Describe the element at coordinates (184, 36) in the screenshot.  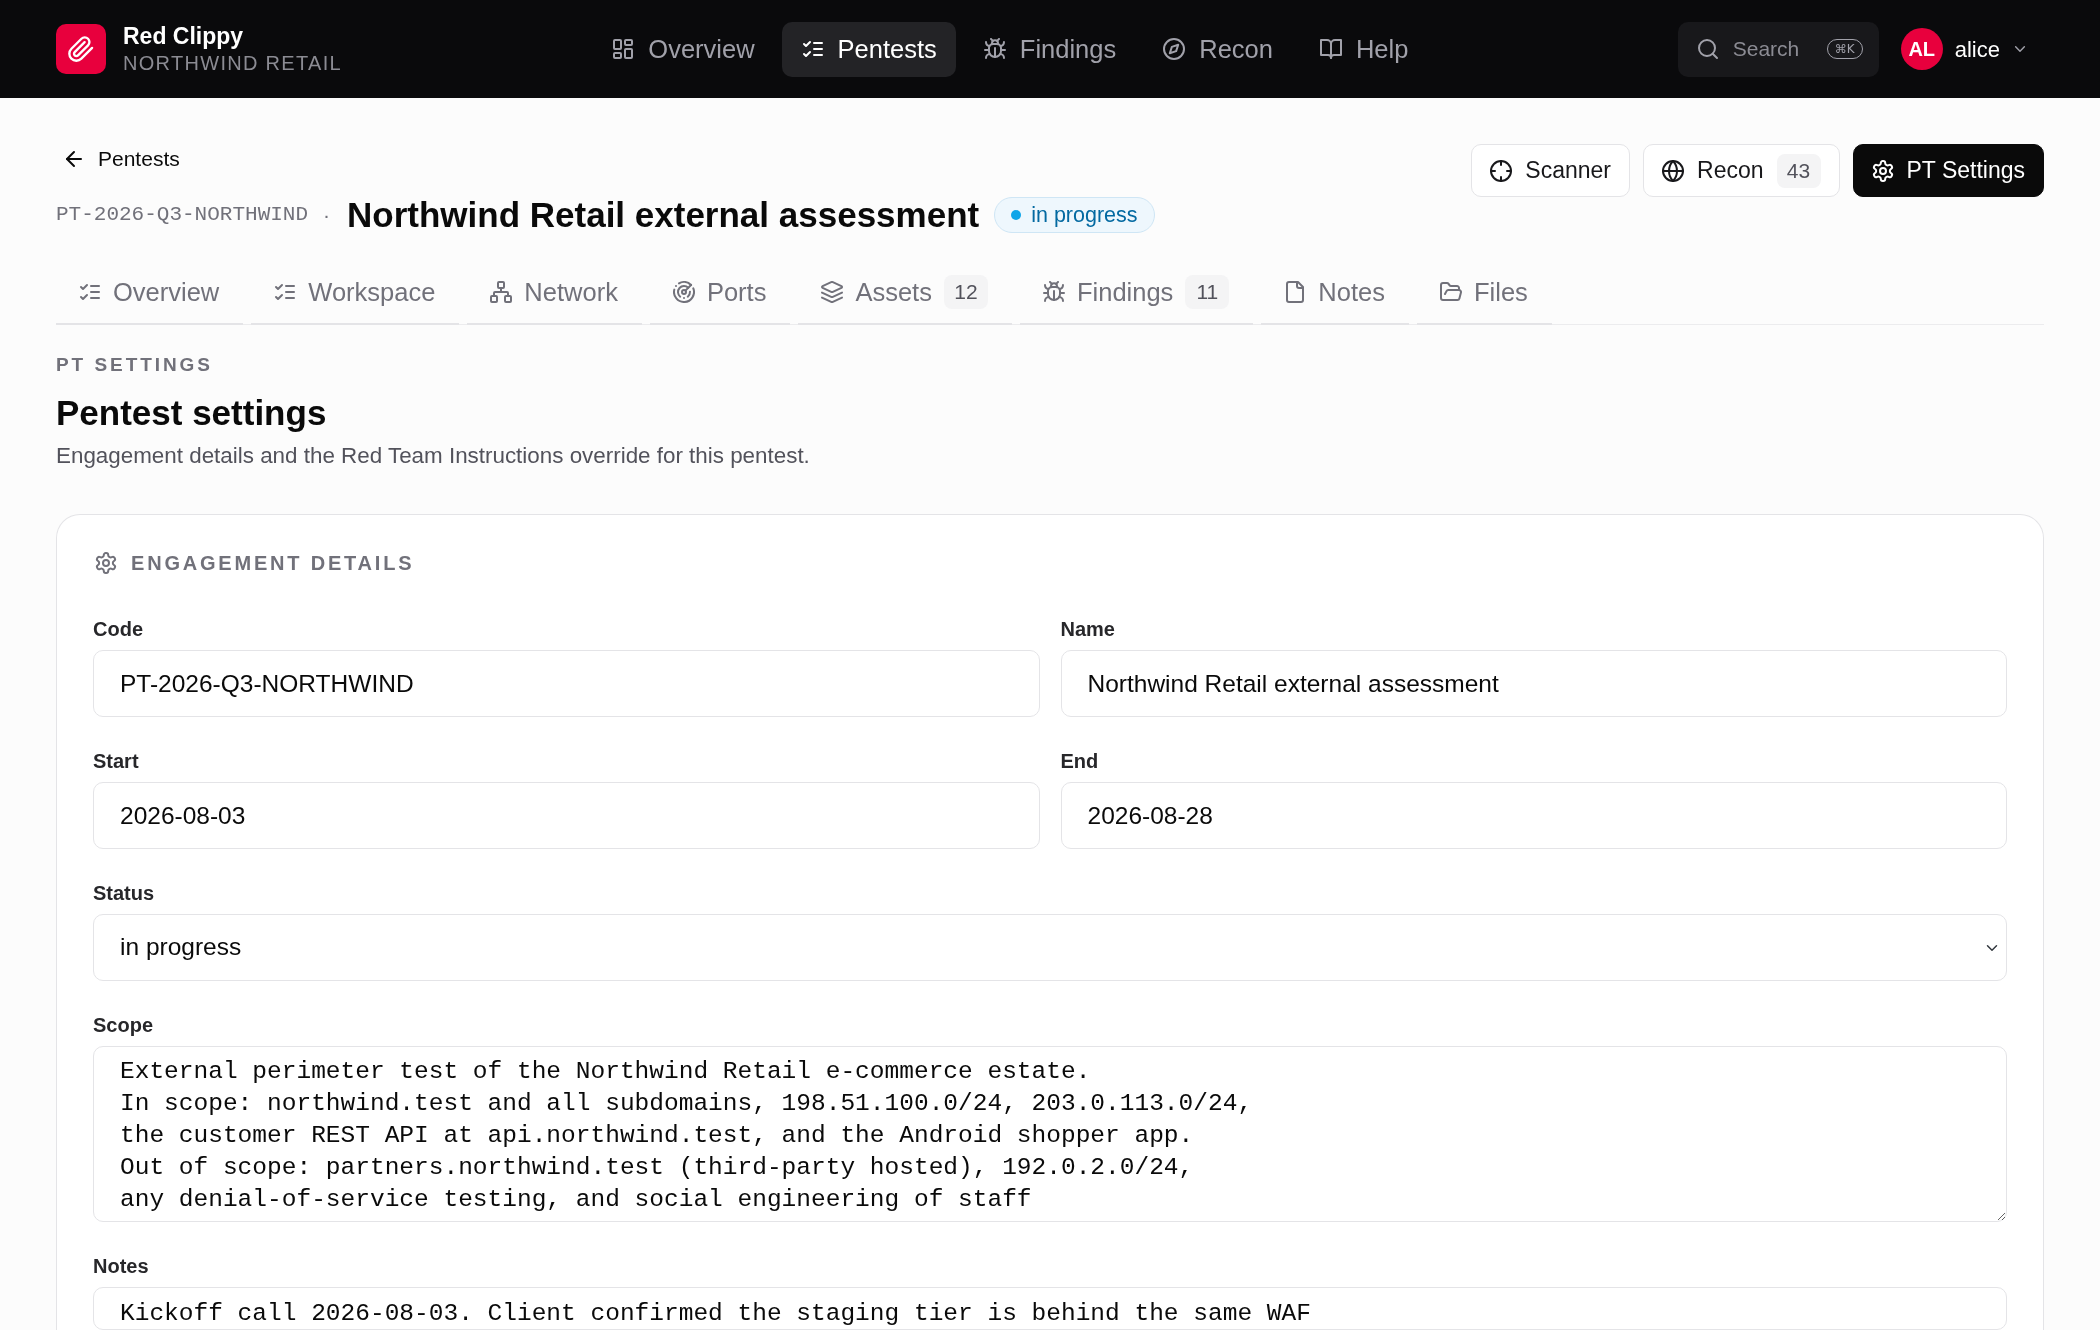
I see `brand-name: Red Clippy` at that location.